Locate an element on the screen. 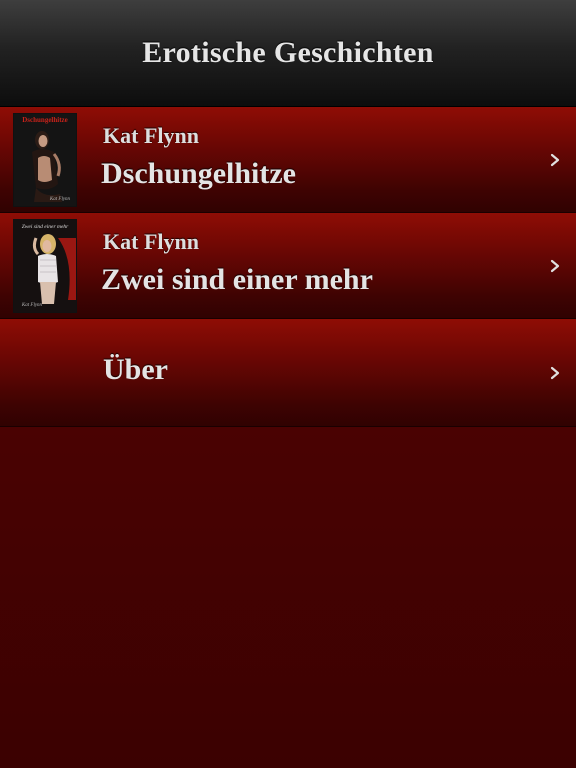 This screenshot has height=768, width=576. cover-title-text: Dschungelhitze is located at coordinates (45, 120).